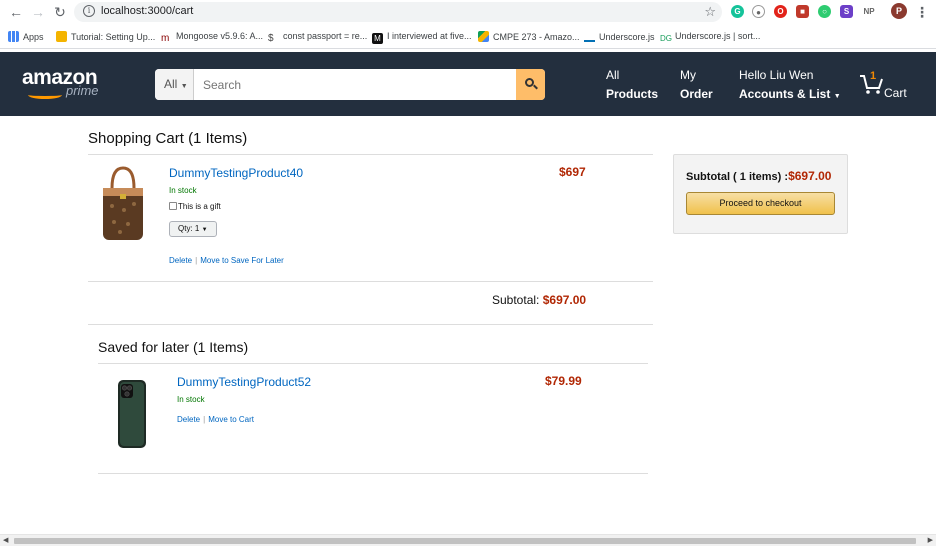 The height and width of the screenshot is (547, 936). I want to click on nav-line2: Accounts & List, so click(785, 94).